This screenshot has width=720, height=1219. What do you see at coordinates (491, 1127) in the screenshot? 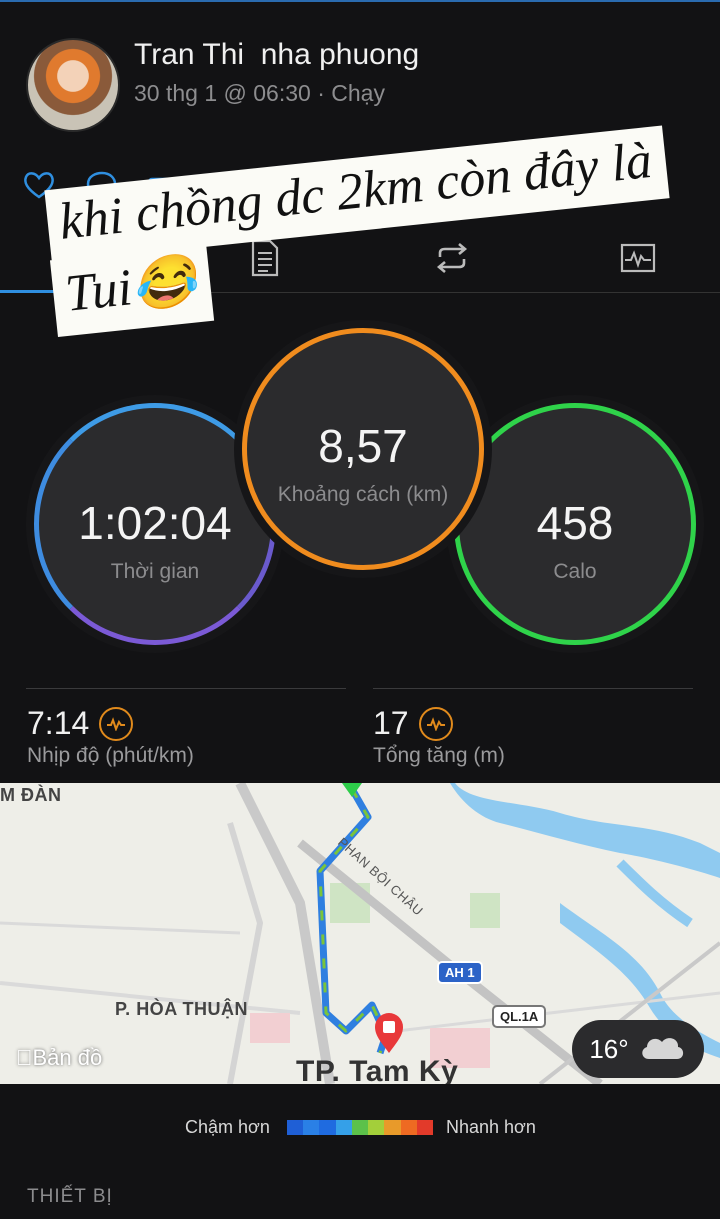
I see `legend-faster: Nhanh hơn` at bounding box center [491, 1127].